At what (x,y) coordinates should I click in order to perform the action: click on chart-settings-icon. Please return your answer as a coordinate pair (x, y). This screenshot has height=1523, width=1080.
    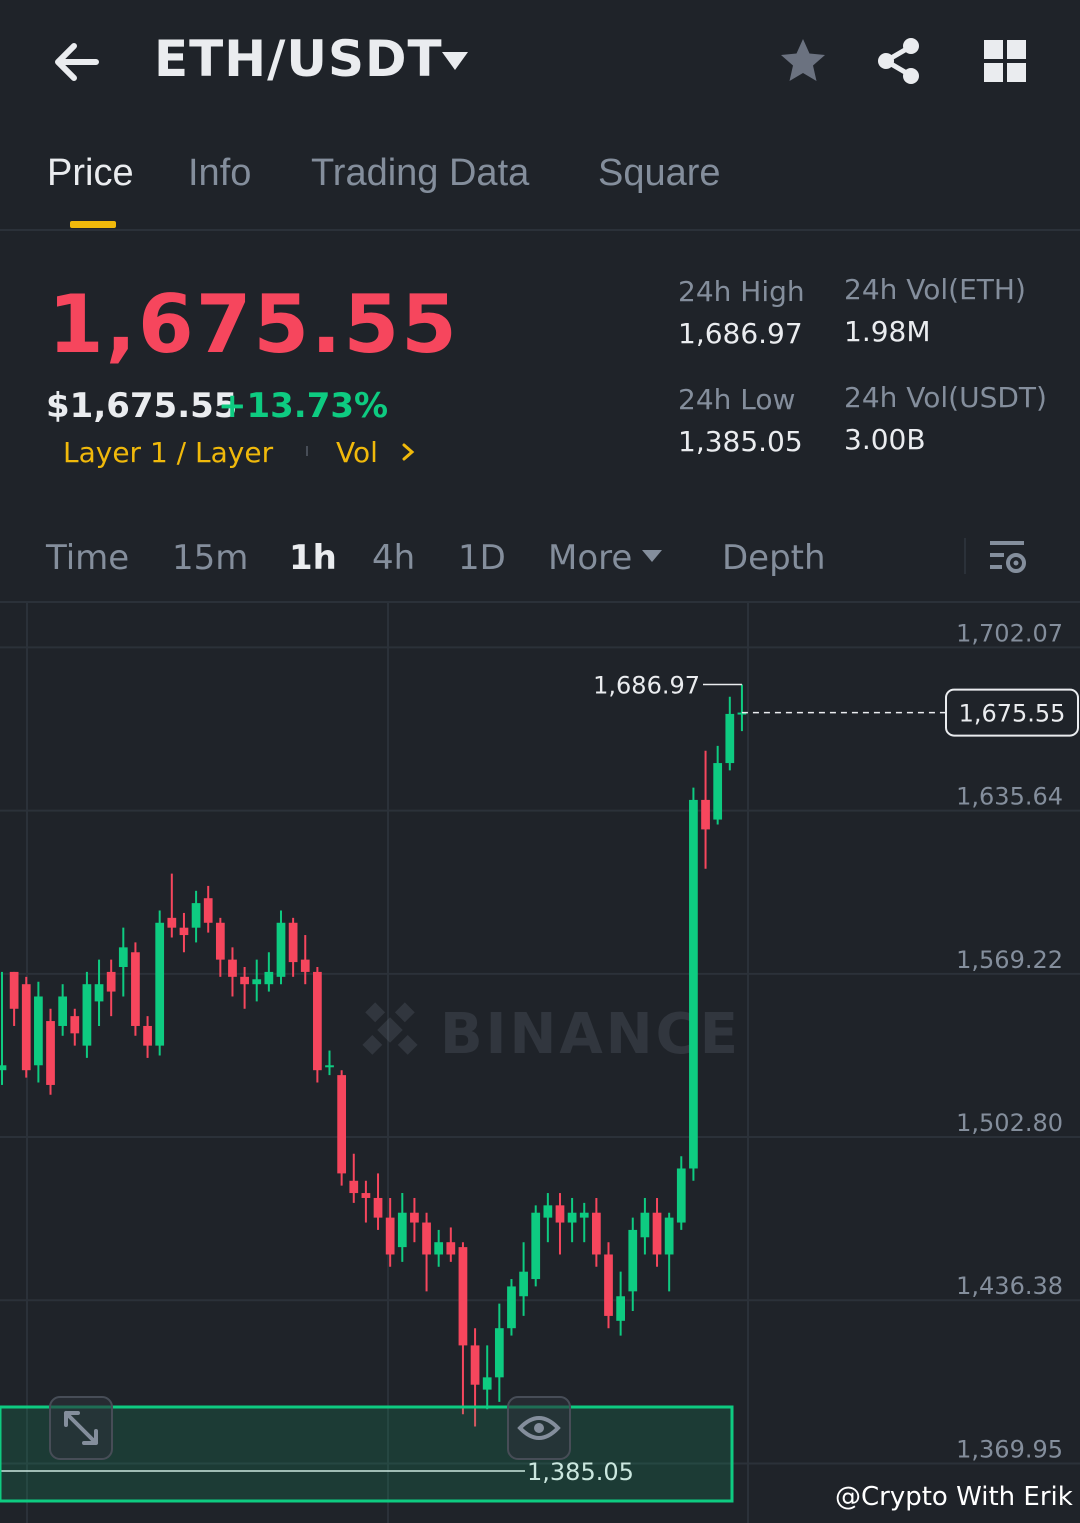
    Looking at the image, I should click on (1008, 557).